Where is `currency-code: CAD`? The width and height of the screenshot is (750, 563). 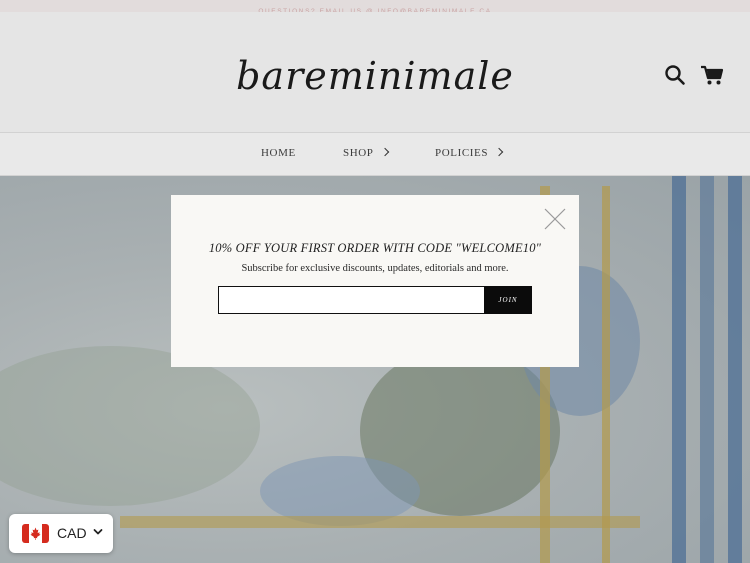 currency-code: CAD is located at coordinates (72, 533).